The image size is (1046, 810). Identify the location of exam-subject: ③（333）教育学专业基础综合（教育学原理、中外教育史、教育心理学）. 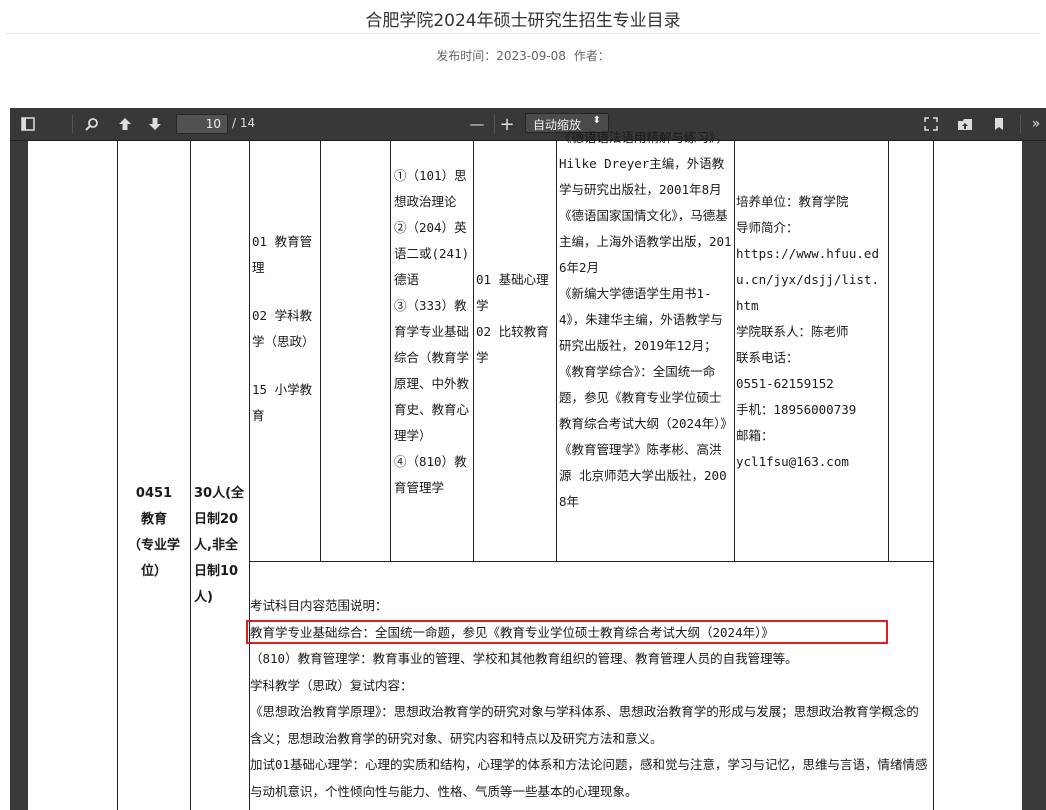
(432, 370).